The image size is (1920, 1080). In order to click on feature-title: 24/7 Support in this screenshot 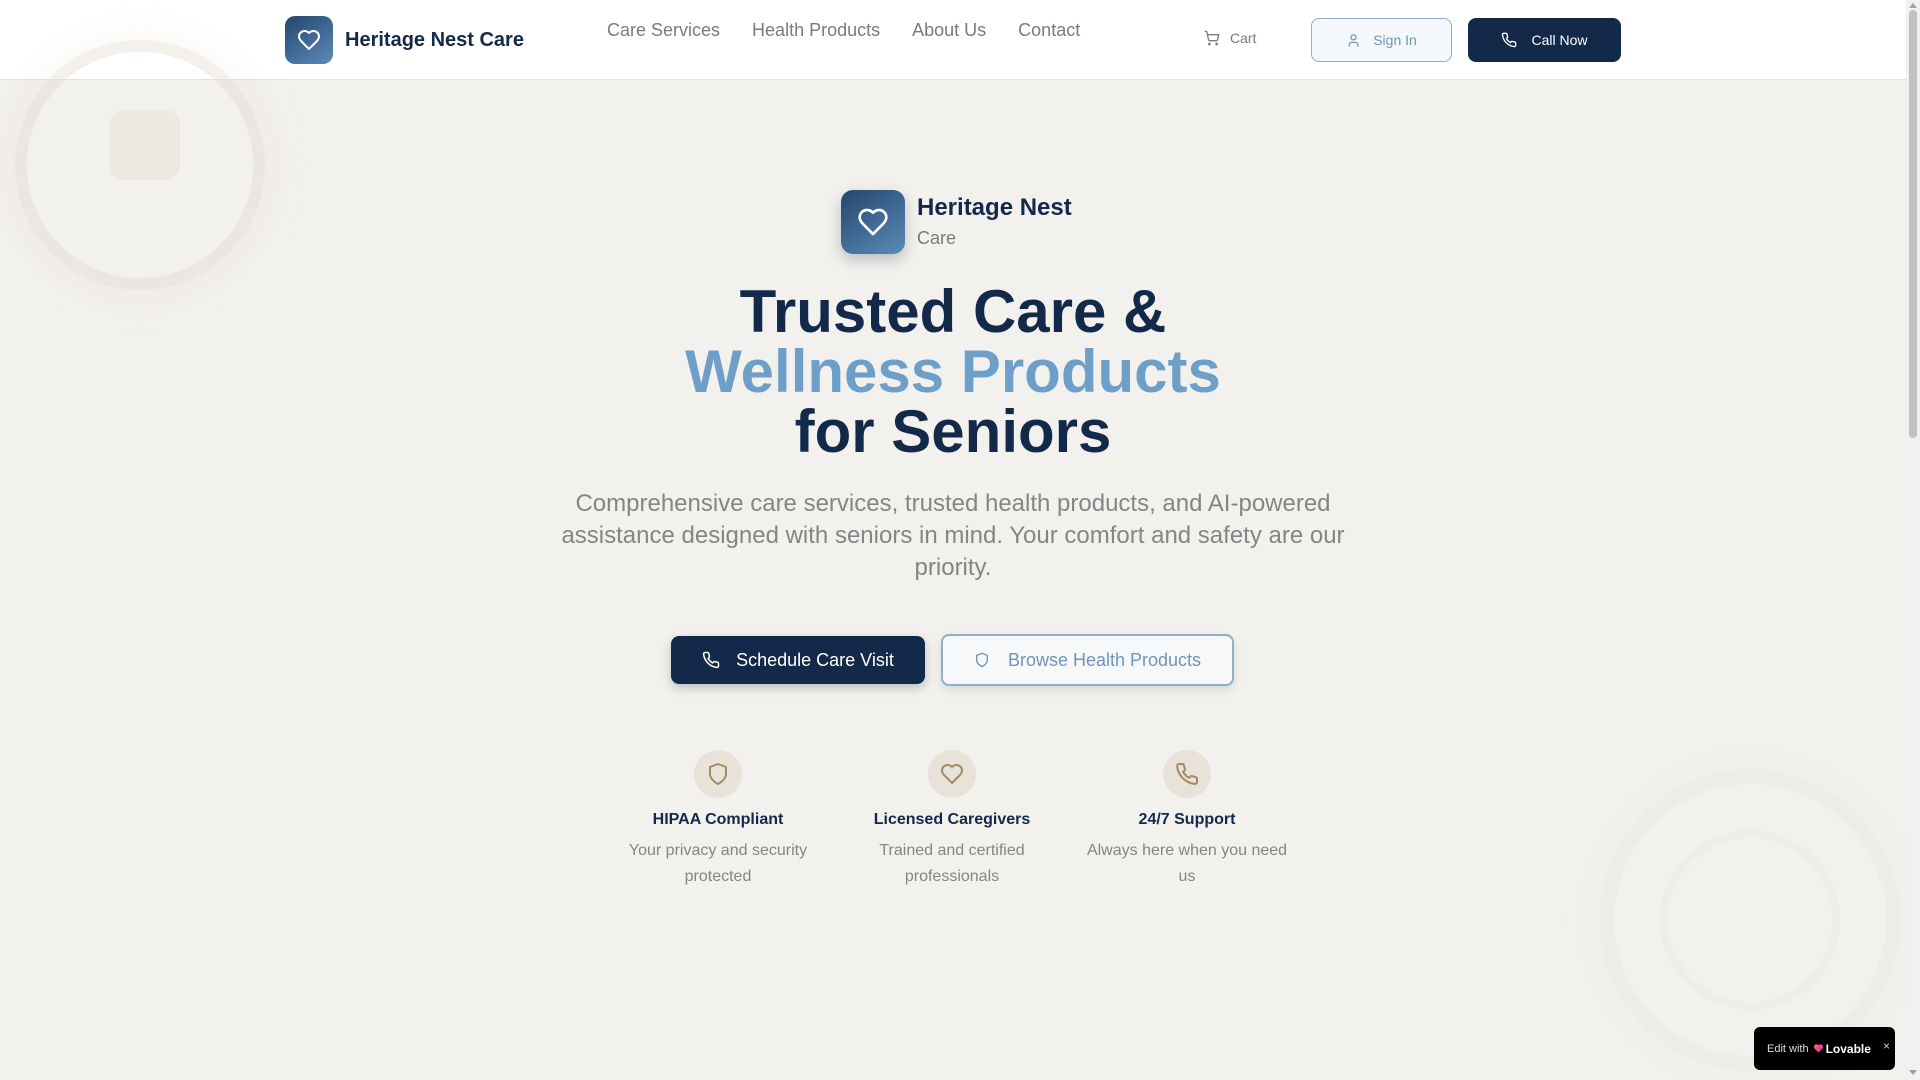, I will do `click(1187, 819)`.